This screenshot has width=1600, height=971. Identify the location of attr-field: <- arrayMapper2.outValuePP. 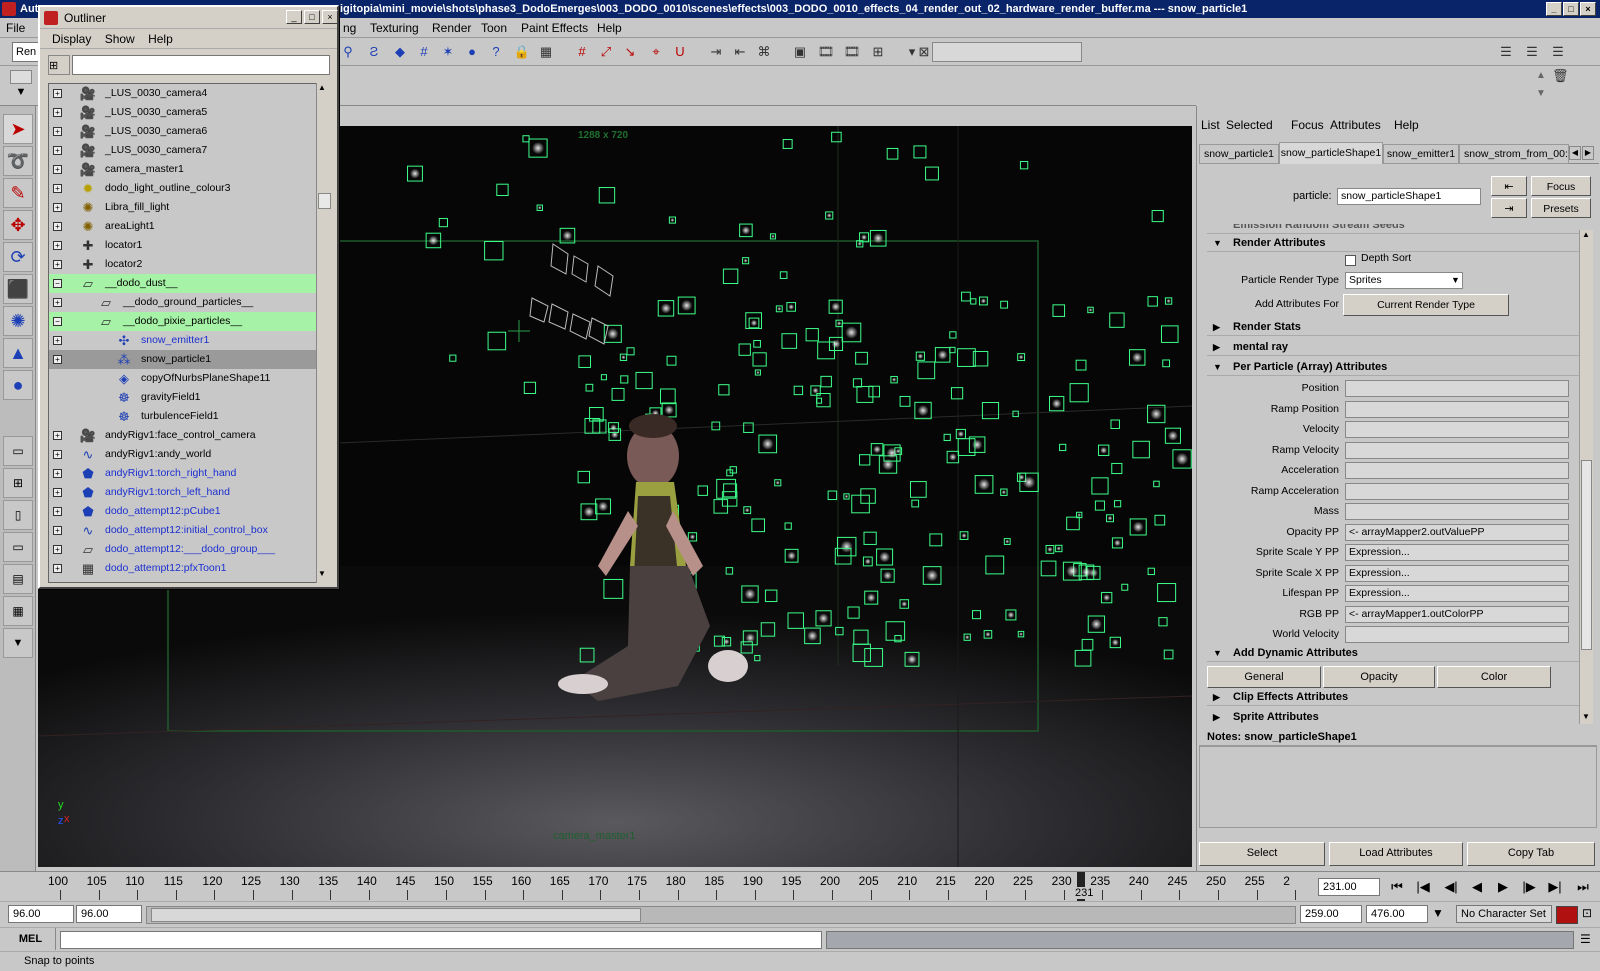
(1457, 532).